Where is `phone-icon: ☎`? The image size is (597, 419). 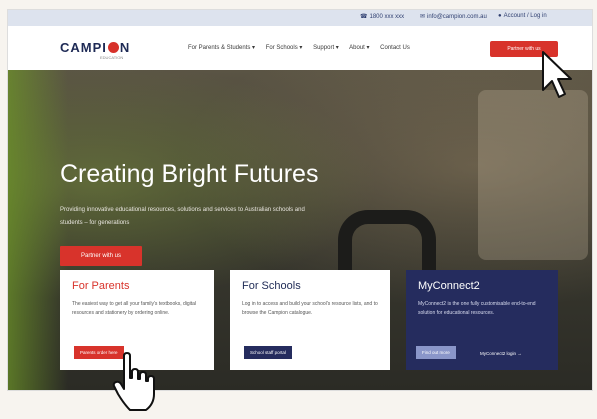 phone-icon: ☎ is located at coordinates (364, 17).